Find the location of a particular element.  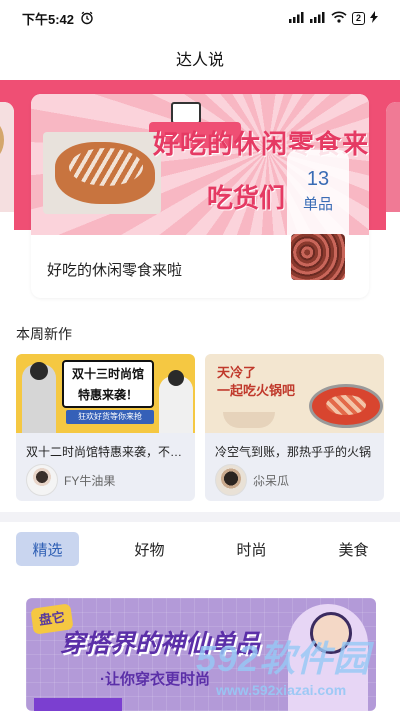

banner-card-previous is located at coordinates (7, 200).